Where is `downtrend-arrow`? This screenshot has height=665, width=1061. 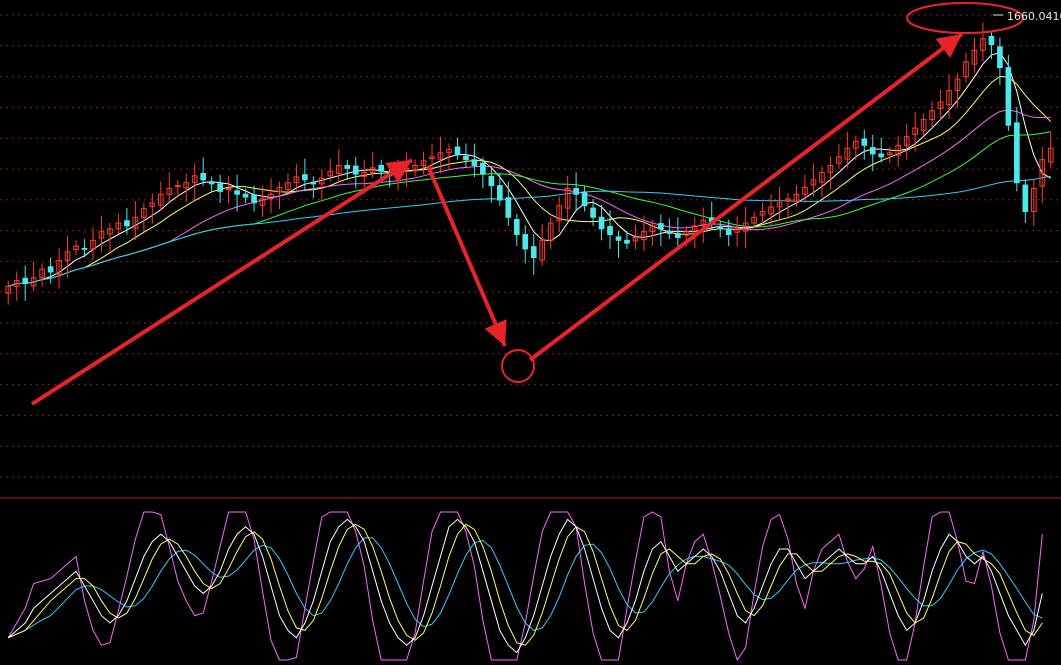 downtrend-arrow is located at coordinates (466, 256).